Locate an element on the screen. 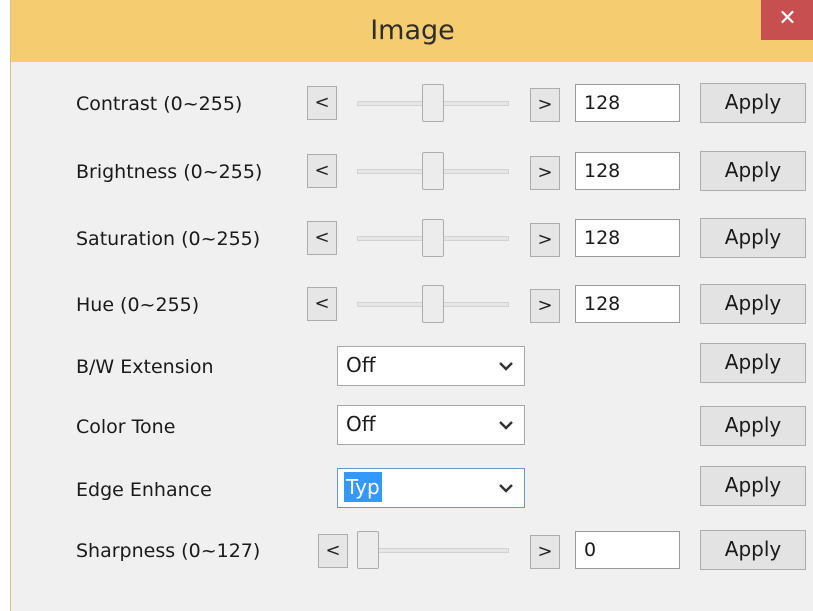  brightness-slider-thumb is located at coordinates (433, 171).